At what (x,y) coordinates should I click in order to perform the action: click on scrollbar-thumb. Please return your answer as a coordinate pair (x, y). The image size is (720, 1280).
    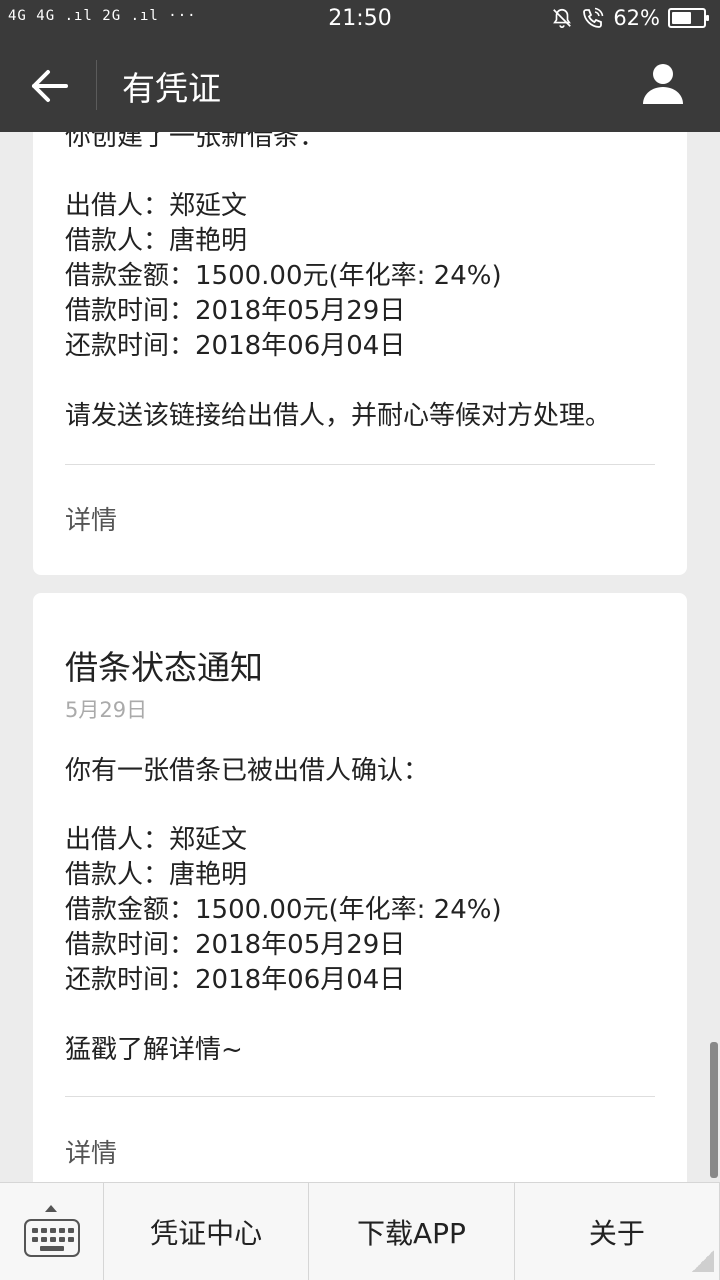
    Looking at the image, I should click on (714, 1110).